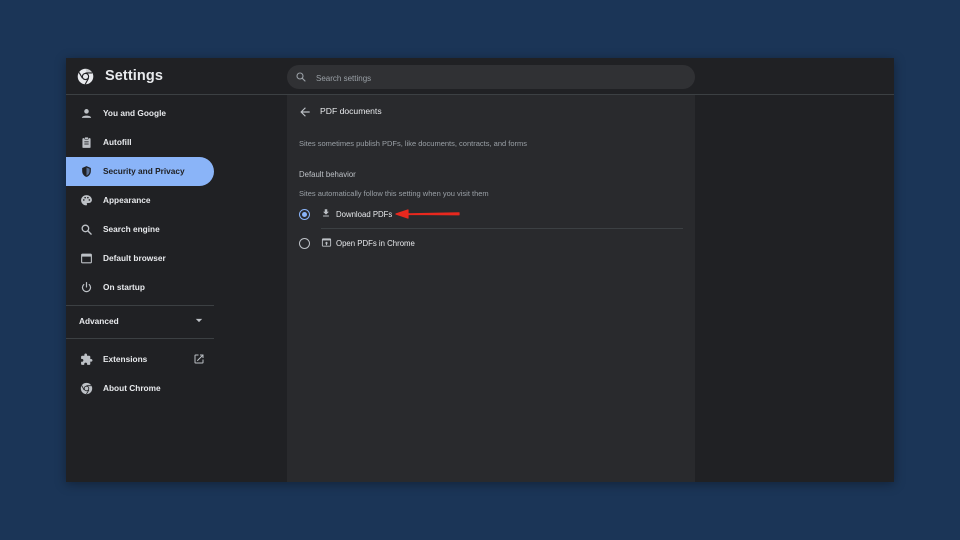 The width and height of the screenshot is (960, 540). I want to click on back-arrow-icon, so click(305, 112).